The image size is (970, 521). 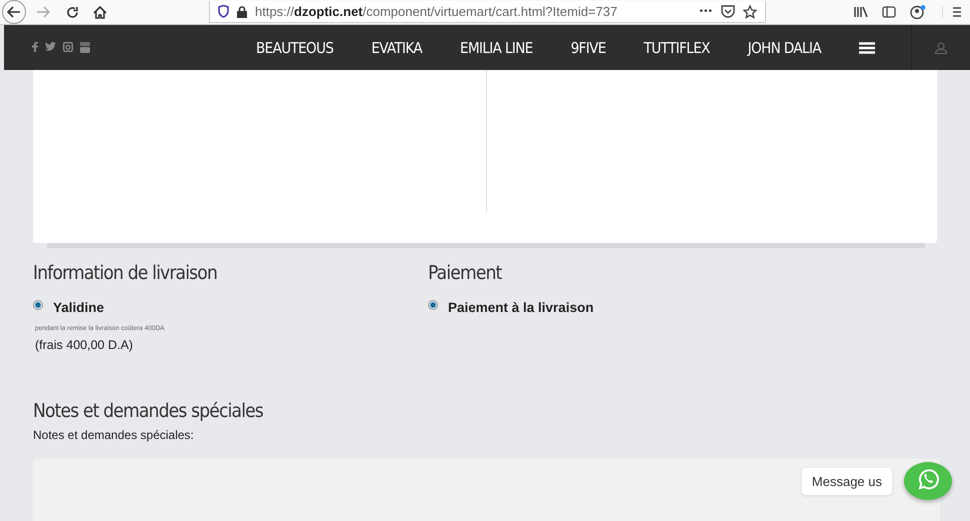 I want to click on url-text: https://dzoptic.net/component/virtuemart/cart.html?Itemid=737, so click(x=436, y=11).